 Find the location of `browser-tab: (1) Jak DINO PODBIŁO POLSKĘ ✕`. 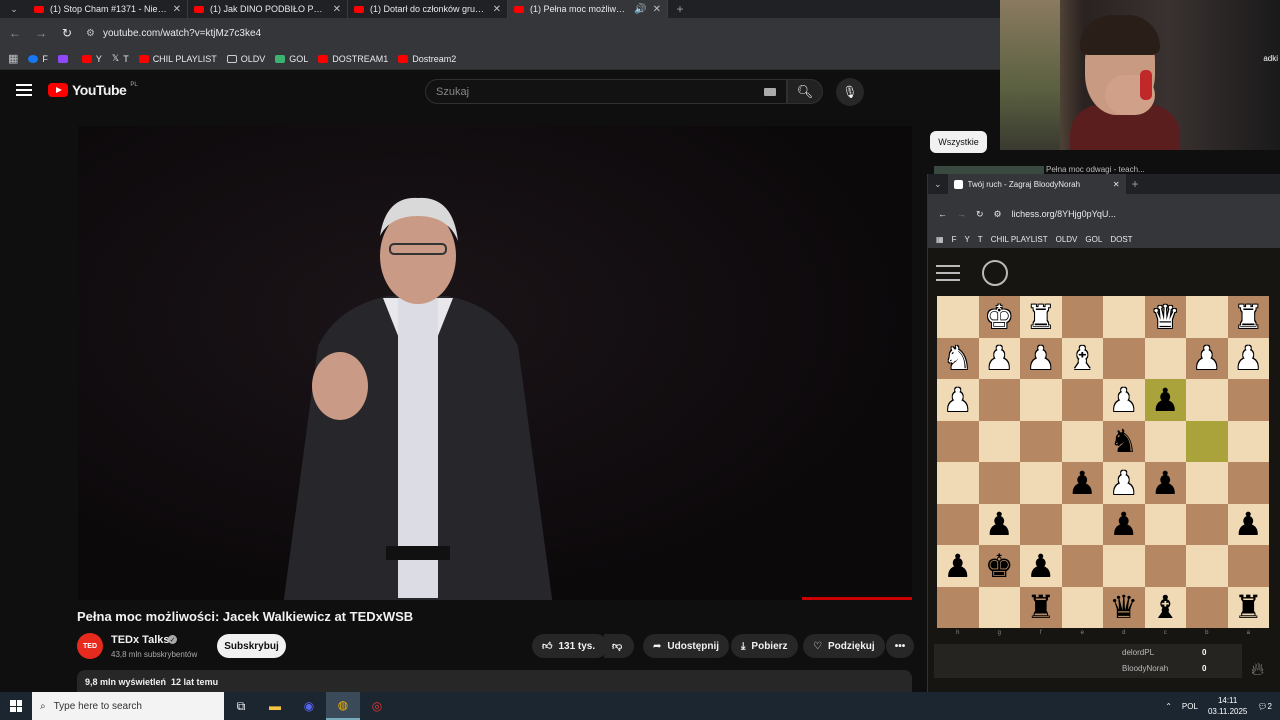

browser-tab: (1) Jak DINO PODBIŁO POLSKĘ ✕ is located at coordinates (268, 9).